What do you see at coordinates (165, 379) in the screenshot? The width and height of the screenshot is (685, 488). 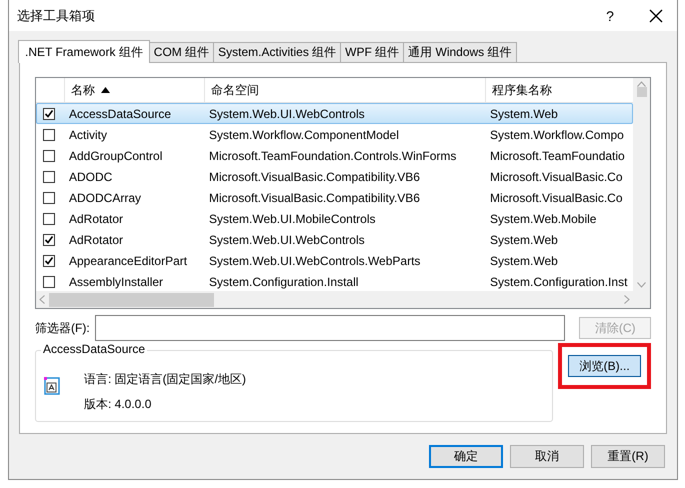 I see `language-text: 语言: 固定语言(固定国家/地区)` at bounding box center [165, 379].